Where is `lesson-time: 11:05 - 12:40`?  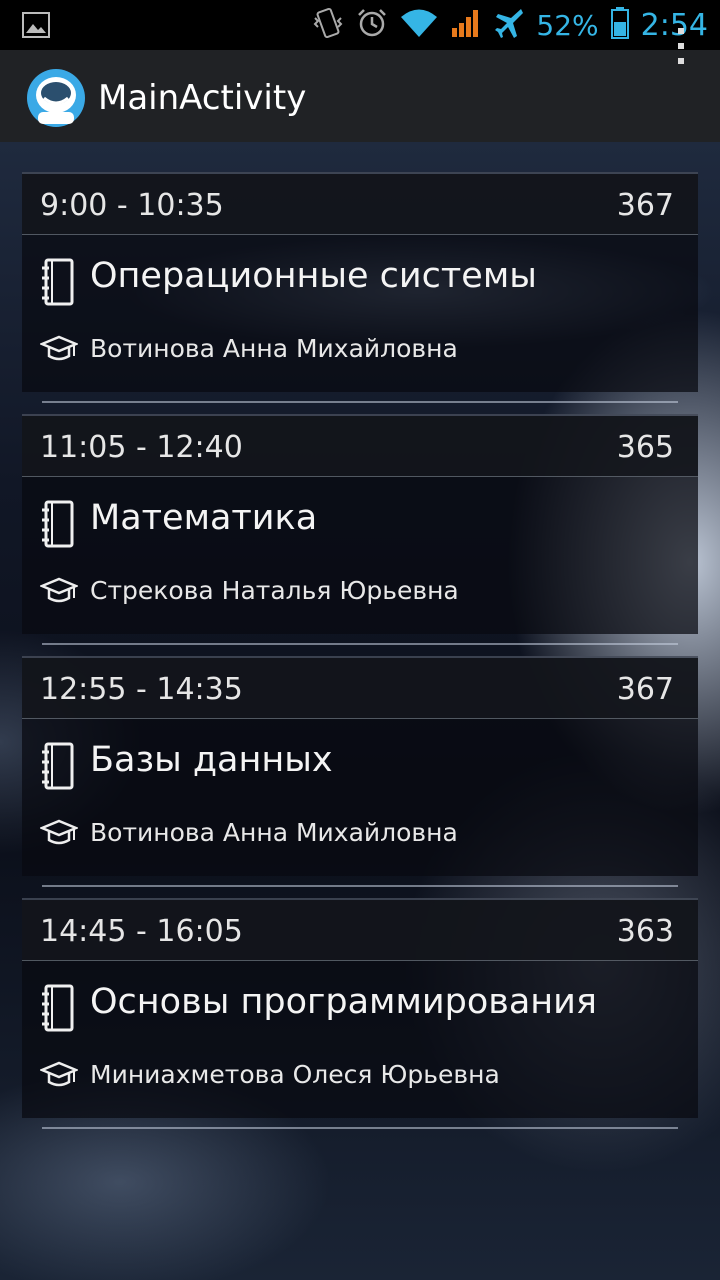
lesson-time: 11:05 - 12:40 is located at coordinates (141, 447).